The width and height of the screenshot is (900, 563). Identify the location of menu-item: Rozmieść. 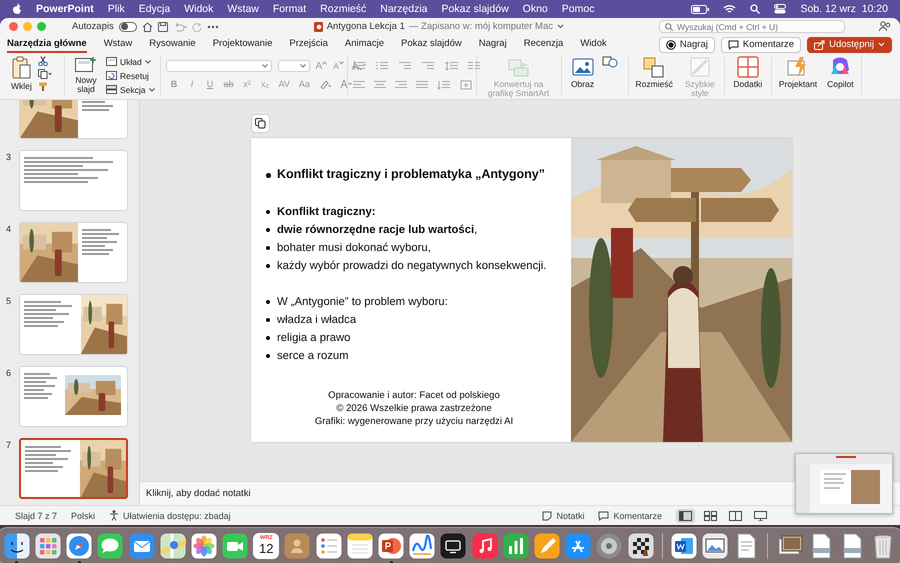
(343, 9).